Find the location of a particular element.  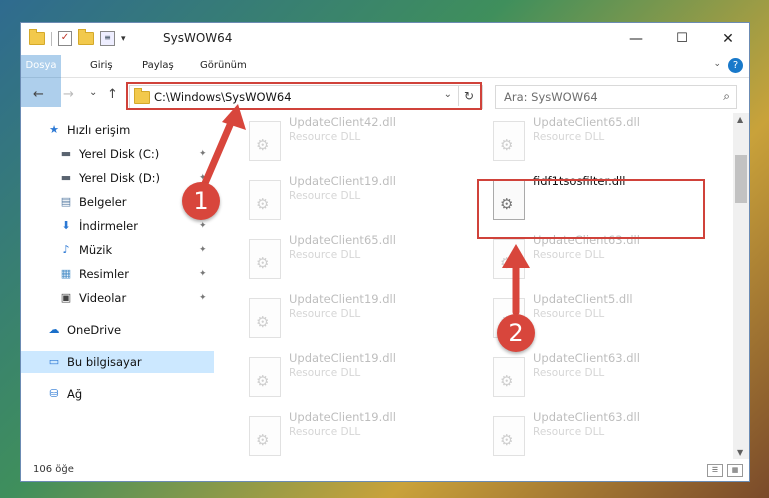

step-1-badge: 1 is located at coordinates (201, 201).